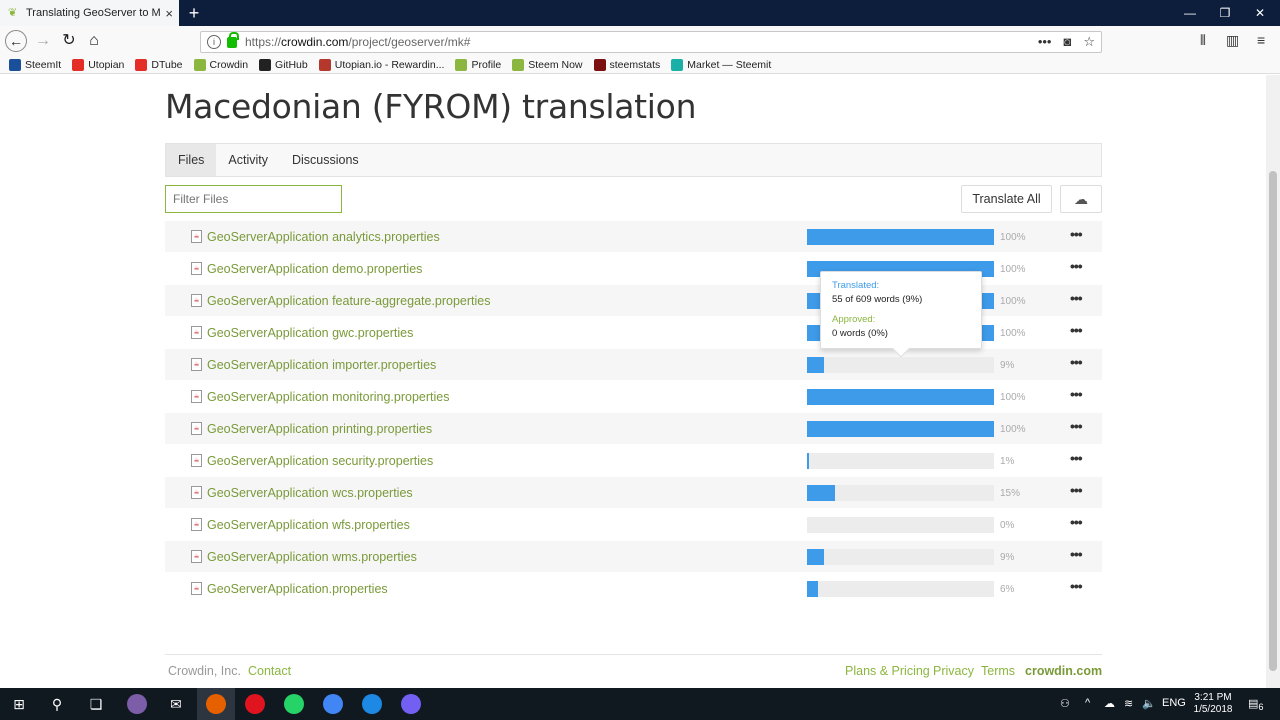 The image size is (1280, 720). Describe the element at coordinates (1109, 703) in the screenshot. I see `cloud-tray-icon: ☁` at that location.